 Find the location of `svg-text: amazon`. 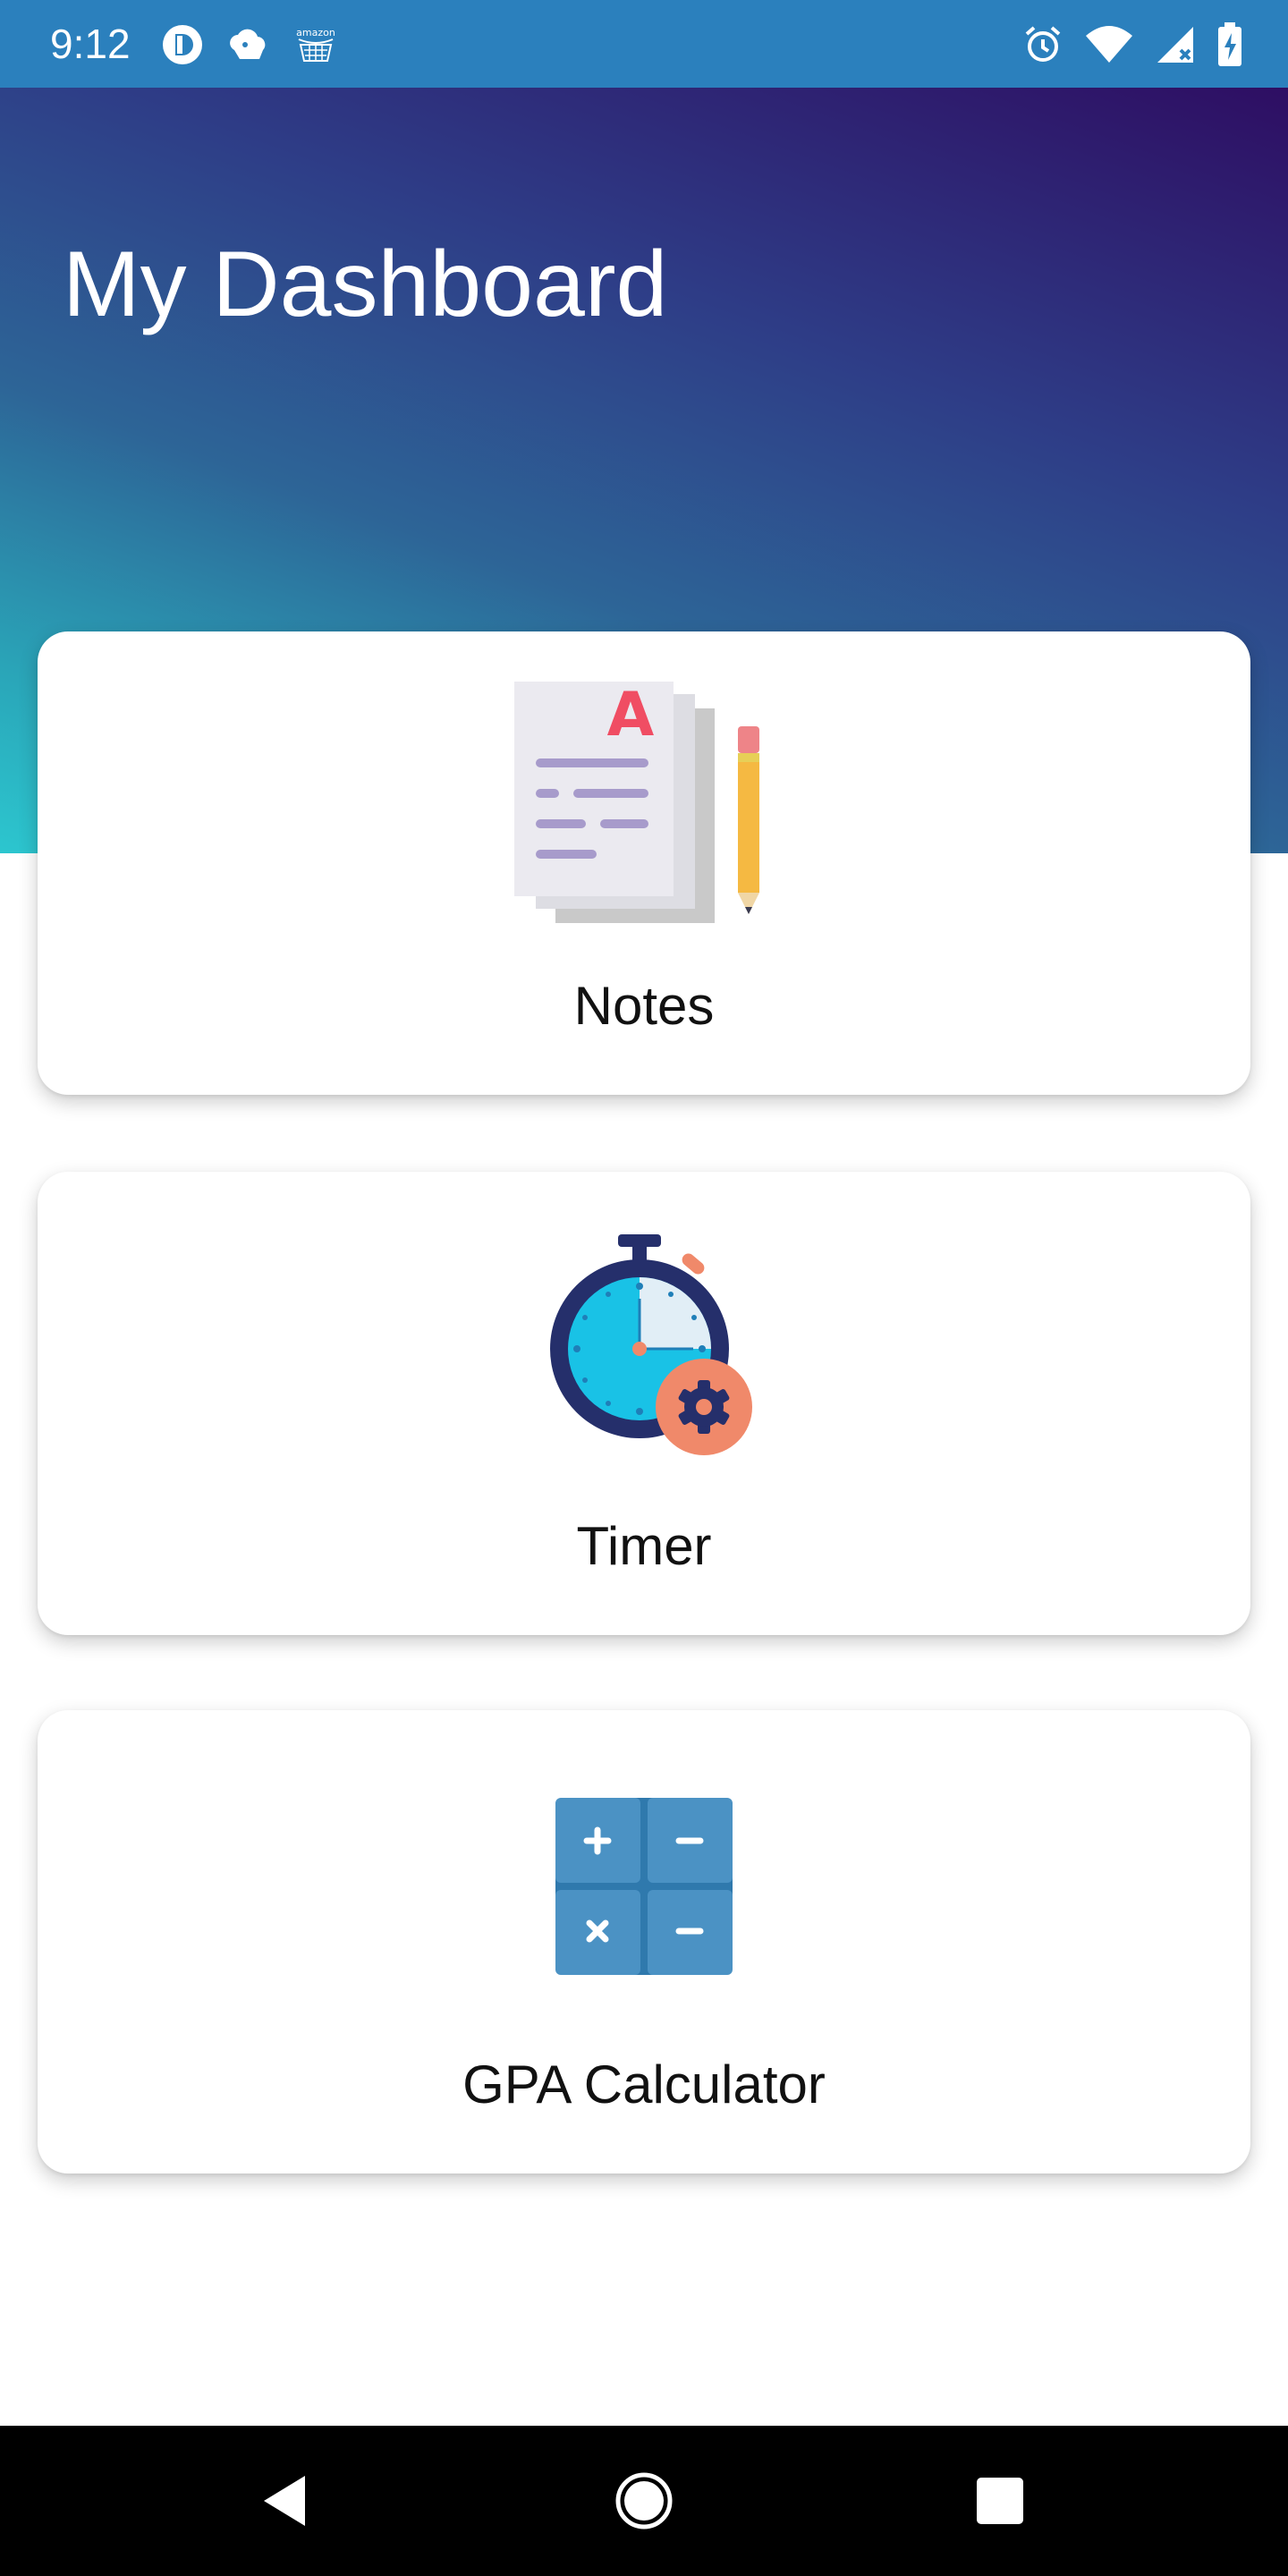

svg-text: amazon is located at coordinates (315, 32).